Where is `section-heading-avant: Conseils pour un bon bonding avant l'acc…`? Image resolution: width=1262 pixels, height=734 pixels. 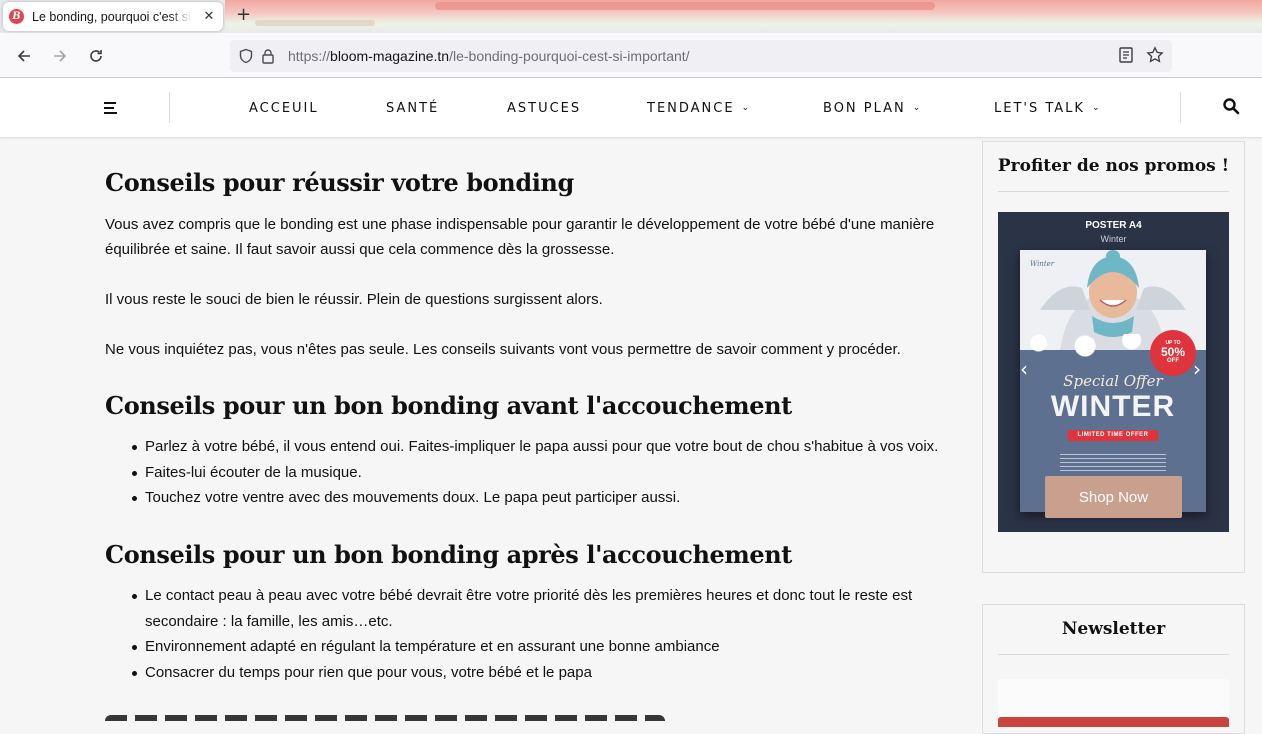 section-heading-avant: Conseils pour un bon bonding avant l'acc… is located at coordinates (448, 405).